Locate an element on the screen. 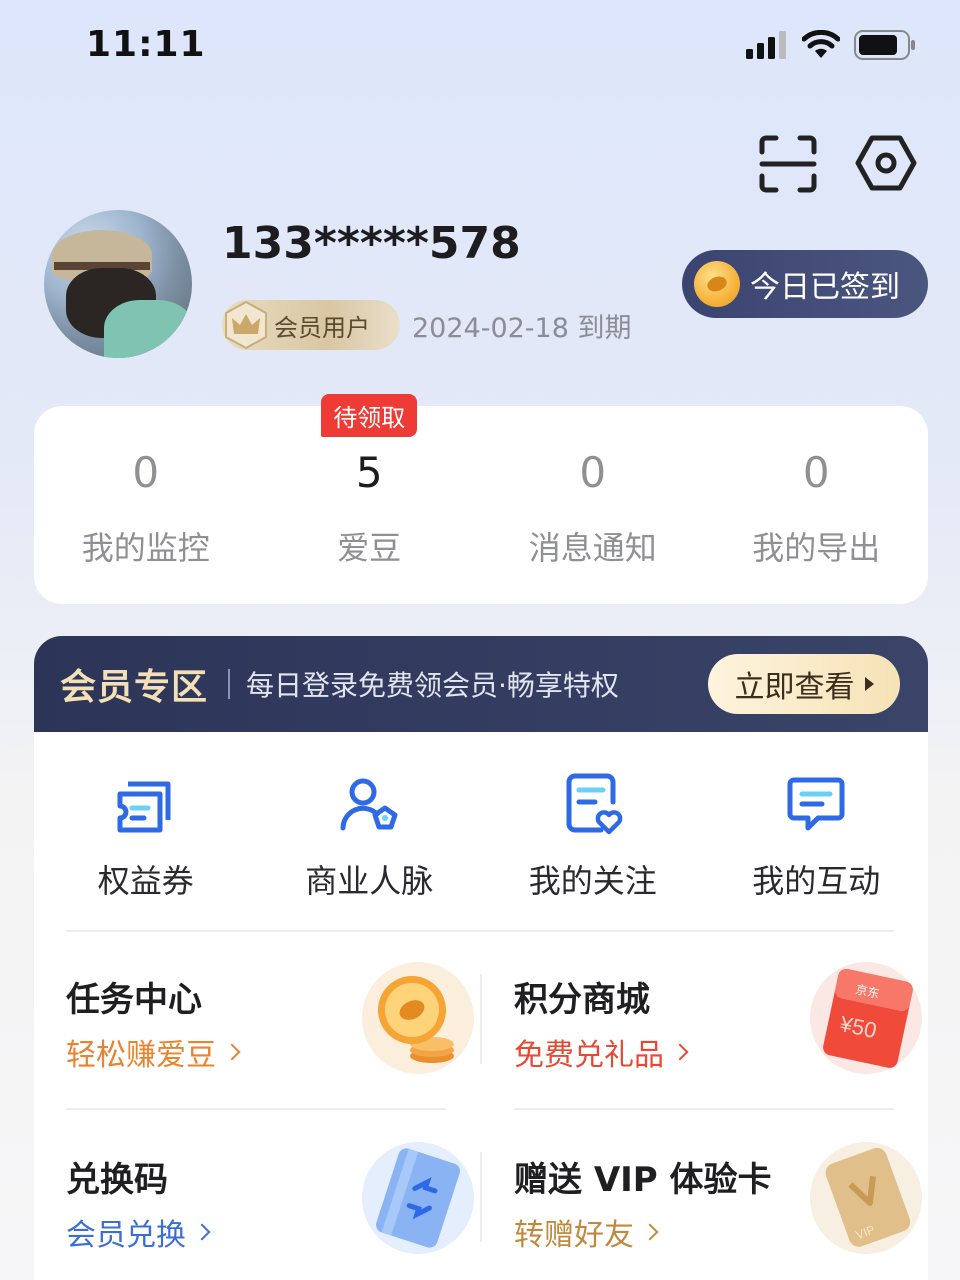 This screenshot has height=1280, width=960. task-subtitle: 会员兑换 is located at coordinates (138, 1232).